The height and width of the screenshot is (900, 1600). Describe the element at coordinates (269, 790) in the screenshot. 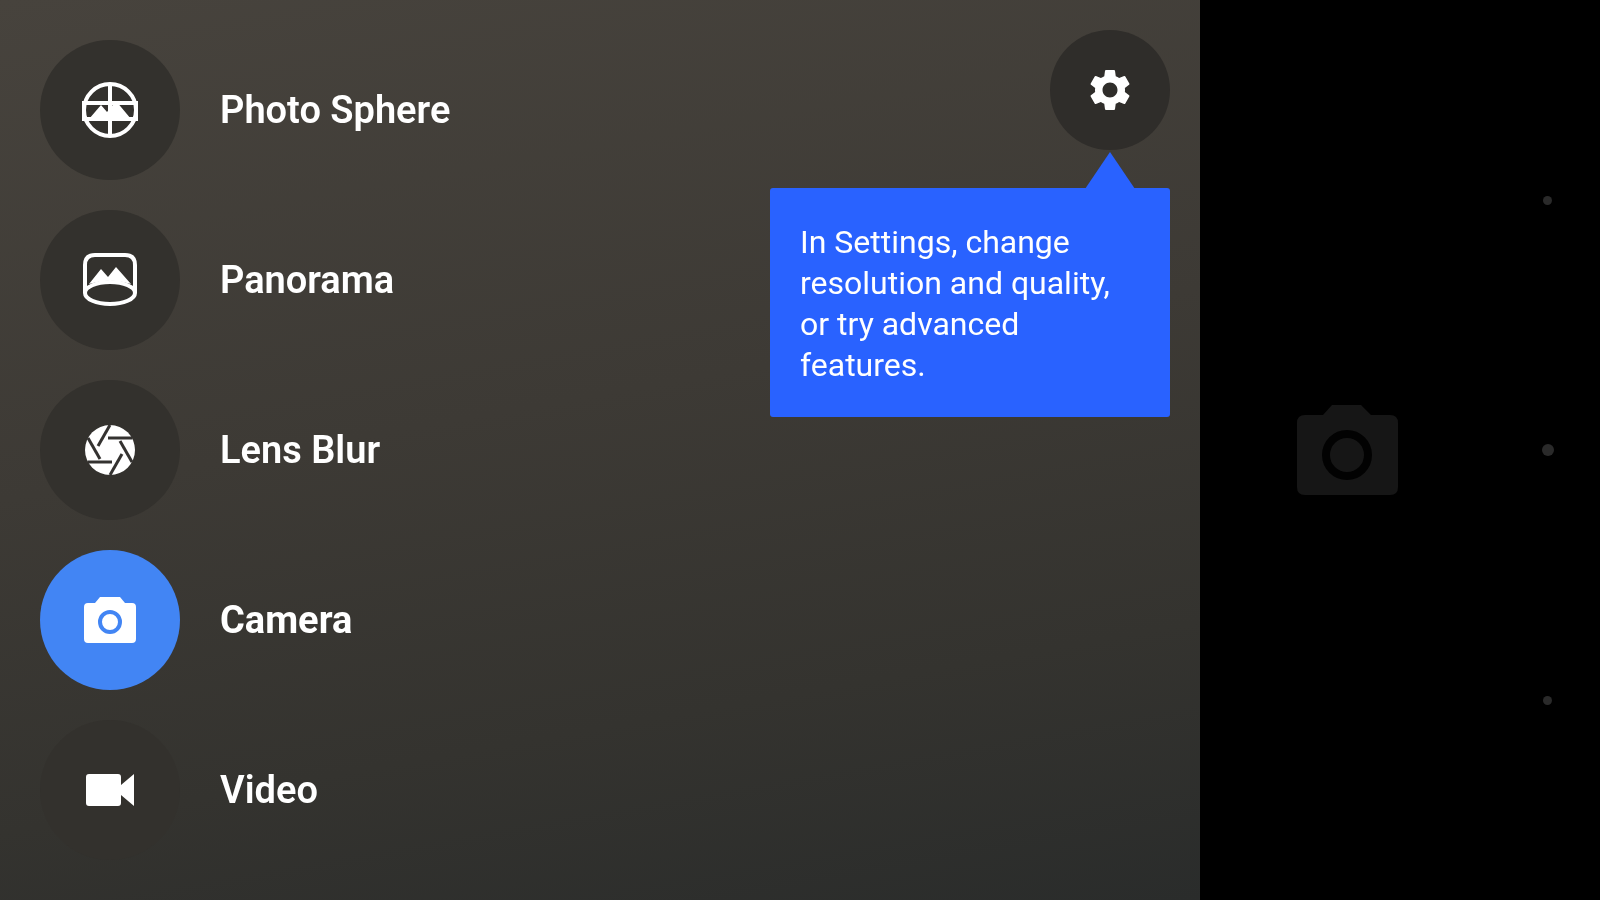

I see `mode-label: Video` at that location.